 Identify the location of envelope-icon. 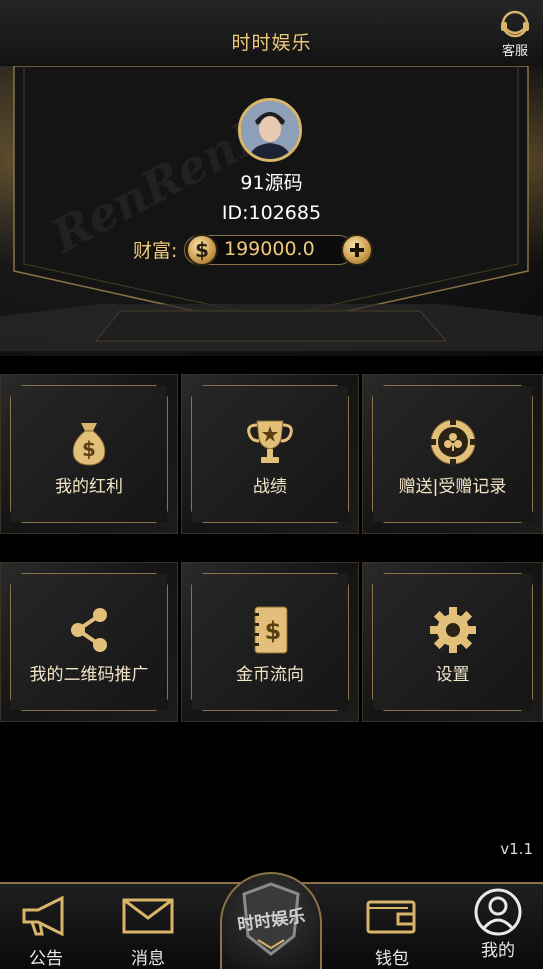
(148, 916).